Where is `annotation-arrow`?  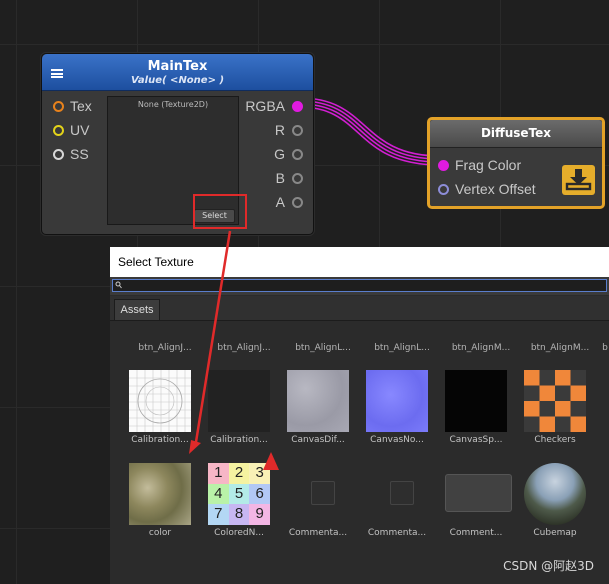 annotation-arrow is located at coordinates (234, 350).